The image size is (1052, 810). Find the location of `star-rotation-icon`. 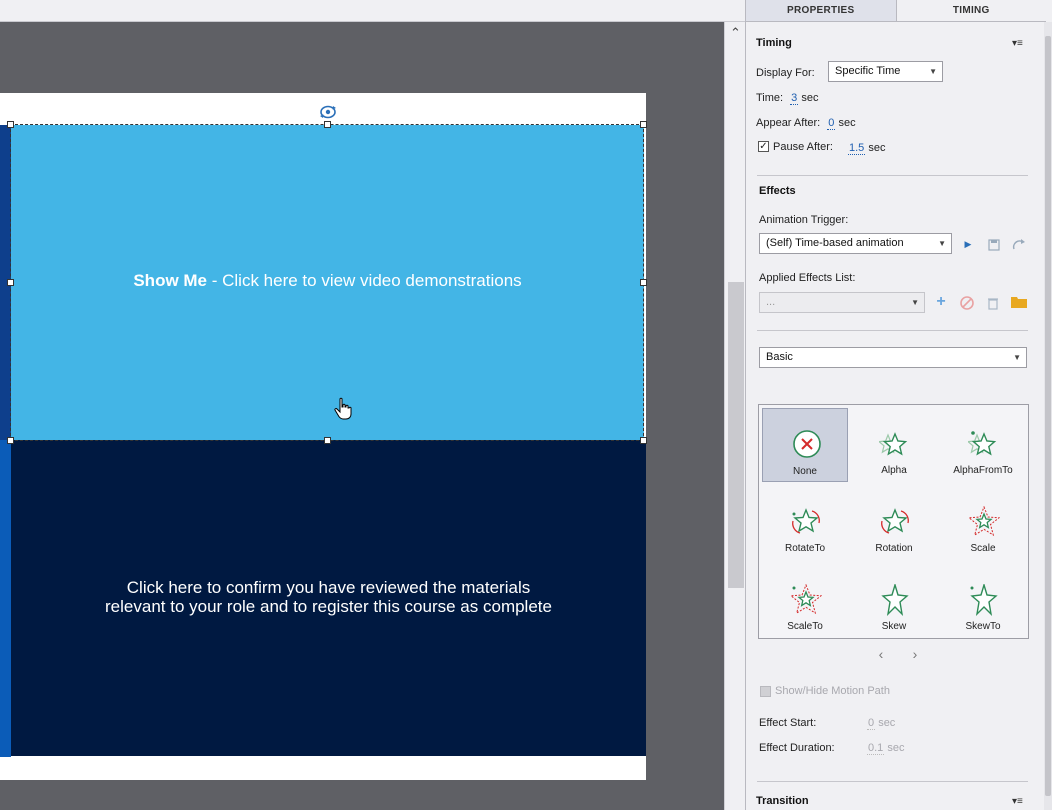

star-rotation-icon is located at coordinates (895, 521).